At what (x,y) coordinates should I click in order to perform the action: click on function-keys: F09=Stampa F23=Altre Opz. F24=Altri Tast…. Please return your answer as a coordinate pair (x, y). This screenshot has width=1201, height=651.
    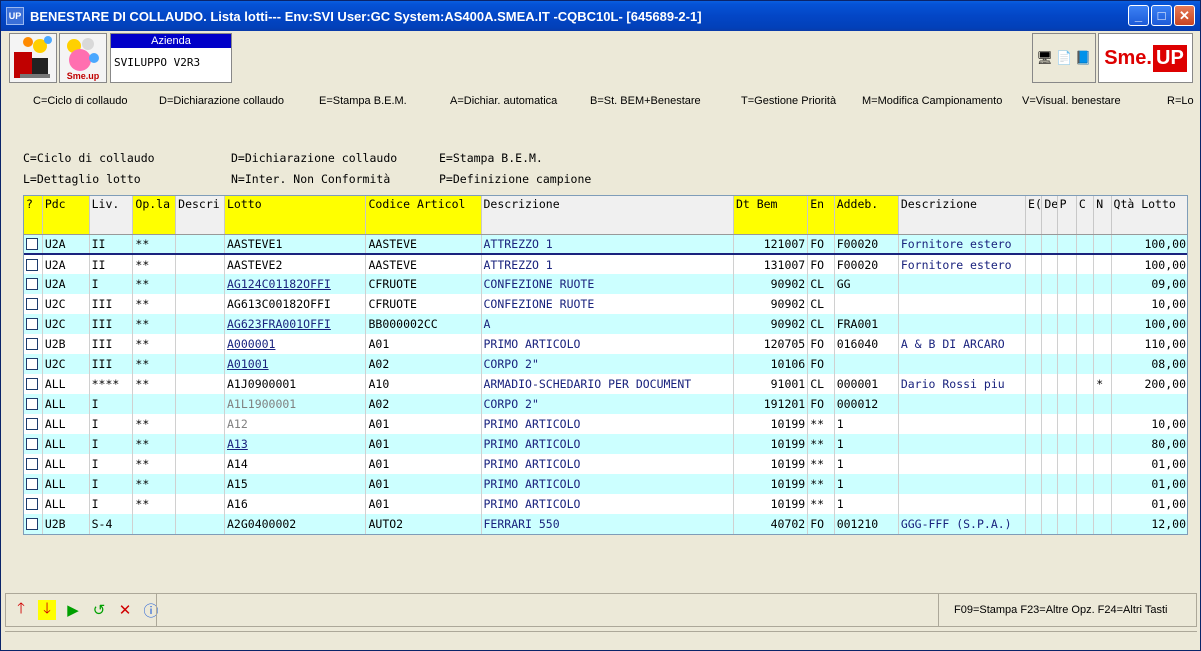
    Looking at the image, I should click on (1060, 610).